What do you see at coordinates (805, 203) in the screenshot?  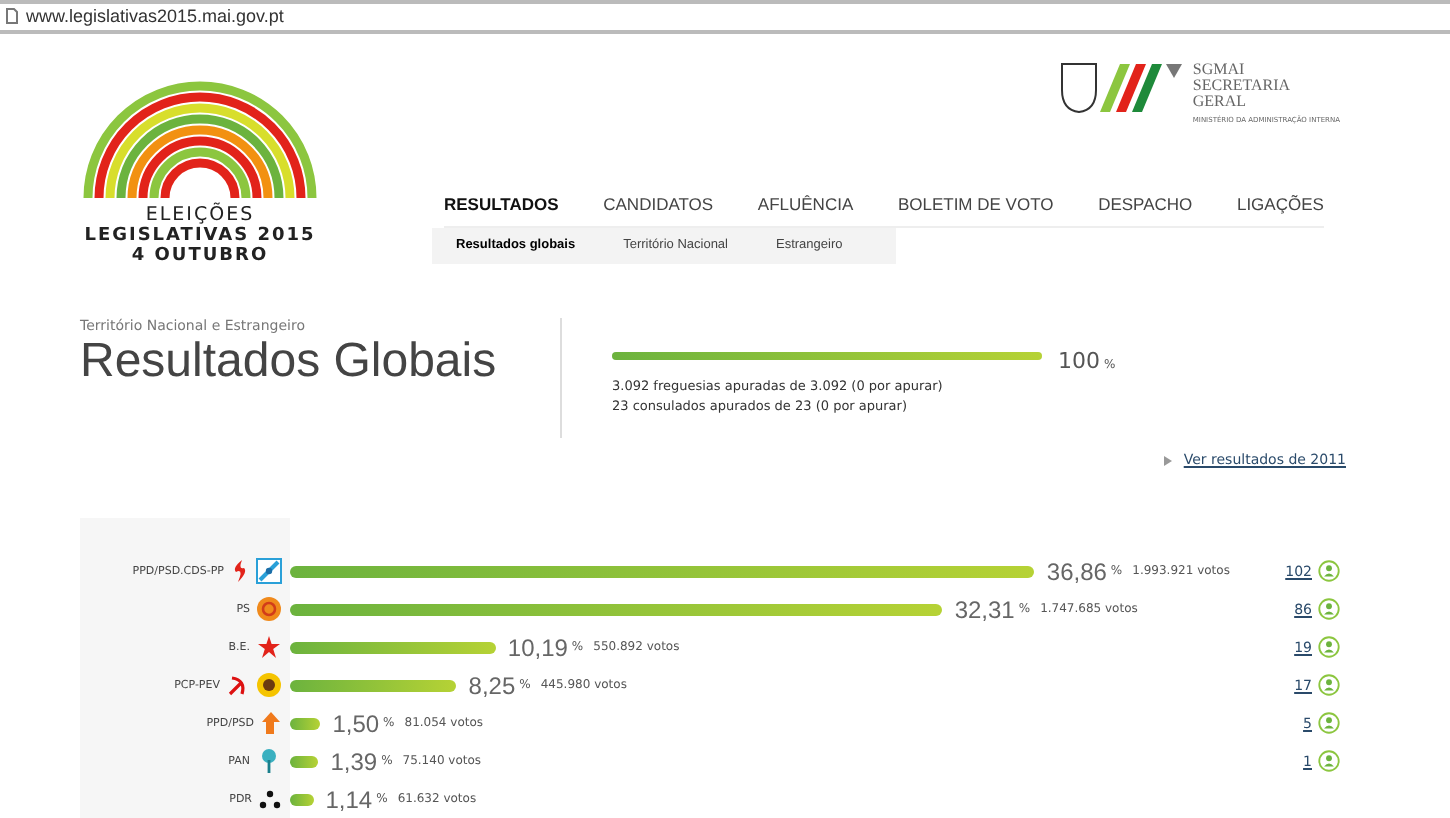 I see `nav-tab: AFLUÊNCIA` at bounding box center [805, 203].